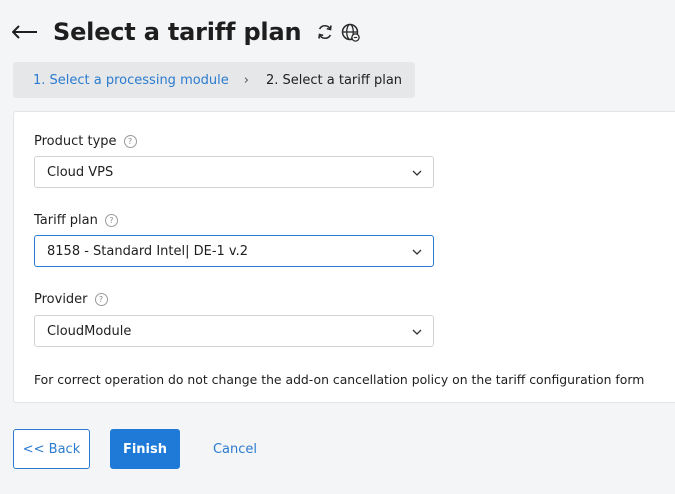 The height and width of the screenshot is (494, 675). I want to click on finish-button: Finish, so click(145, 449).